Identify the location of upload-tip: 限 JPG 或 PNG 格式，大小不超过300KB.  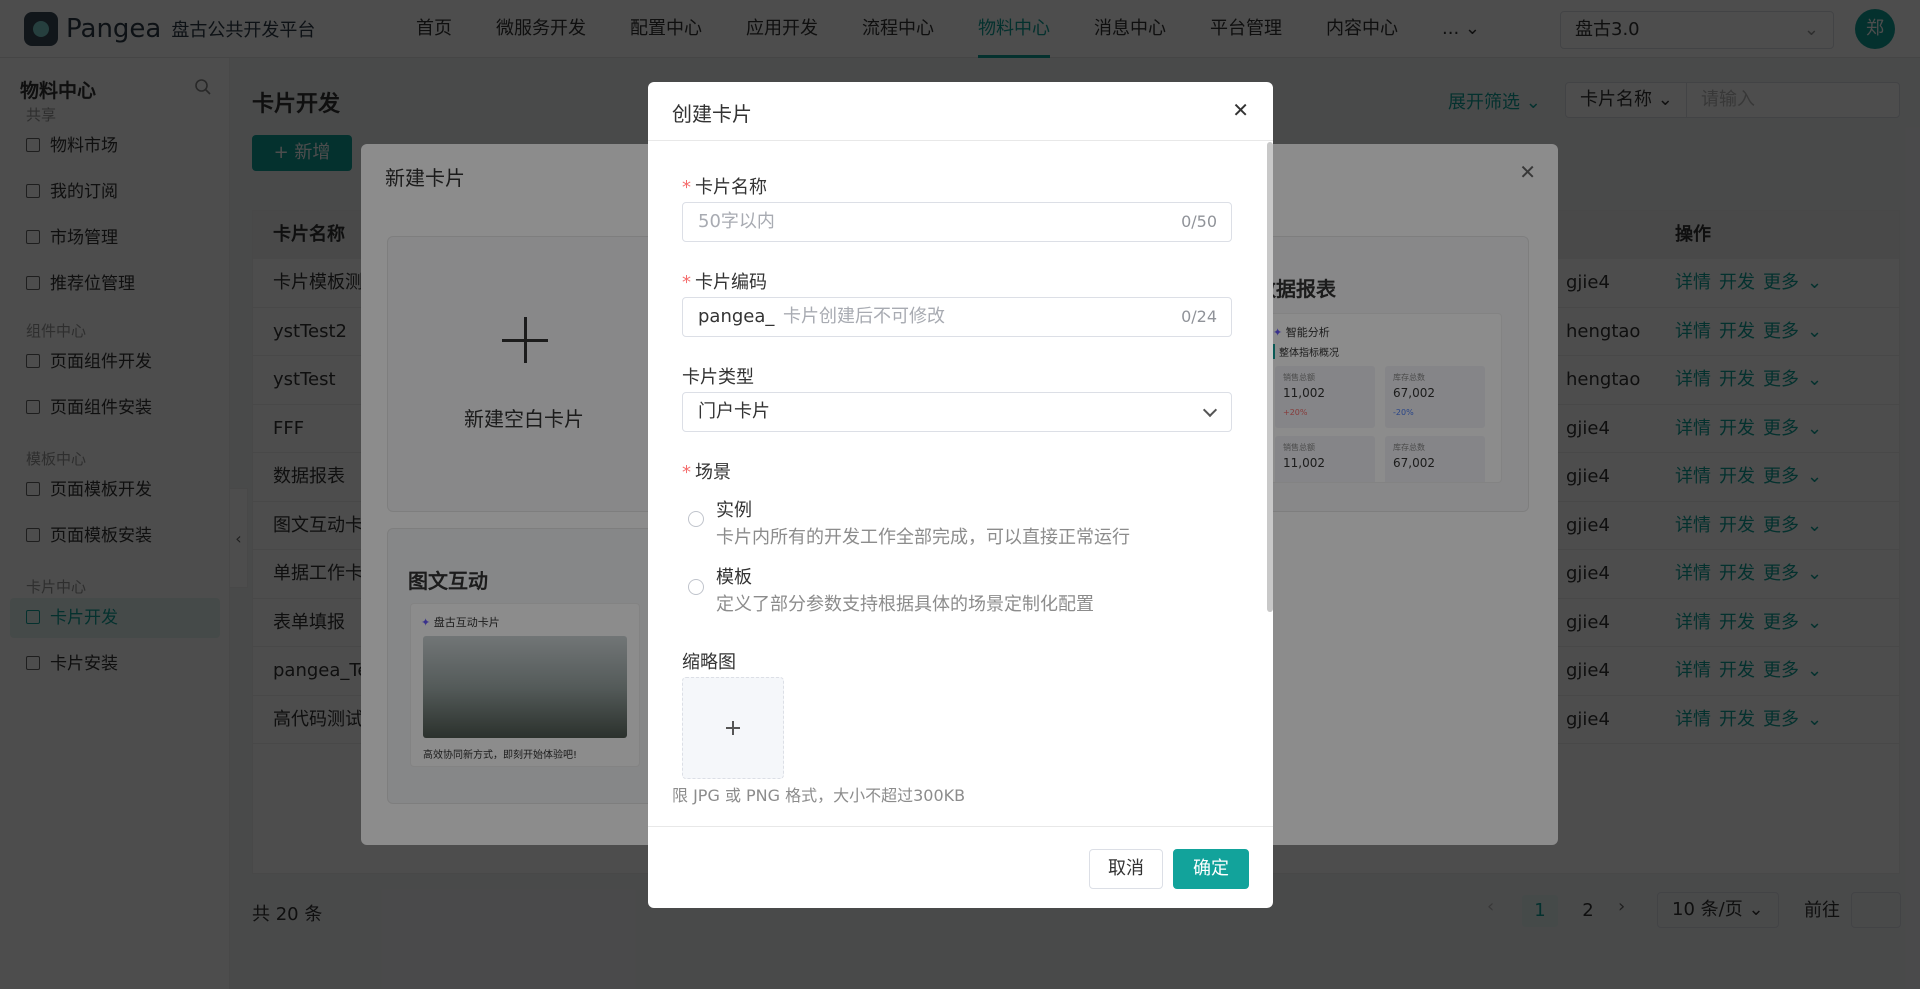
(819, 795).